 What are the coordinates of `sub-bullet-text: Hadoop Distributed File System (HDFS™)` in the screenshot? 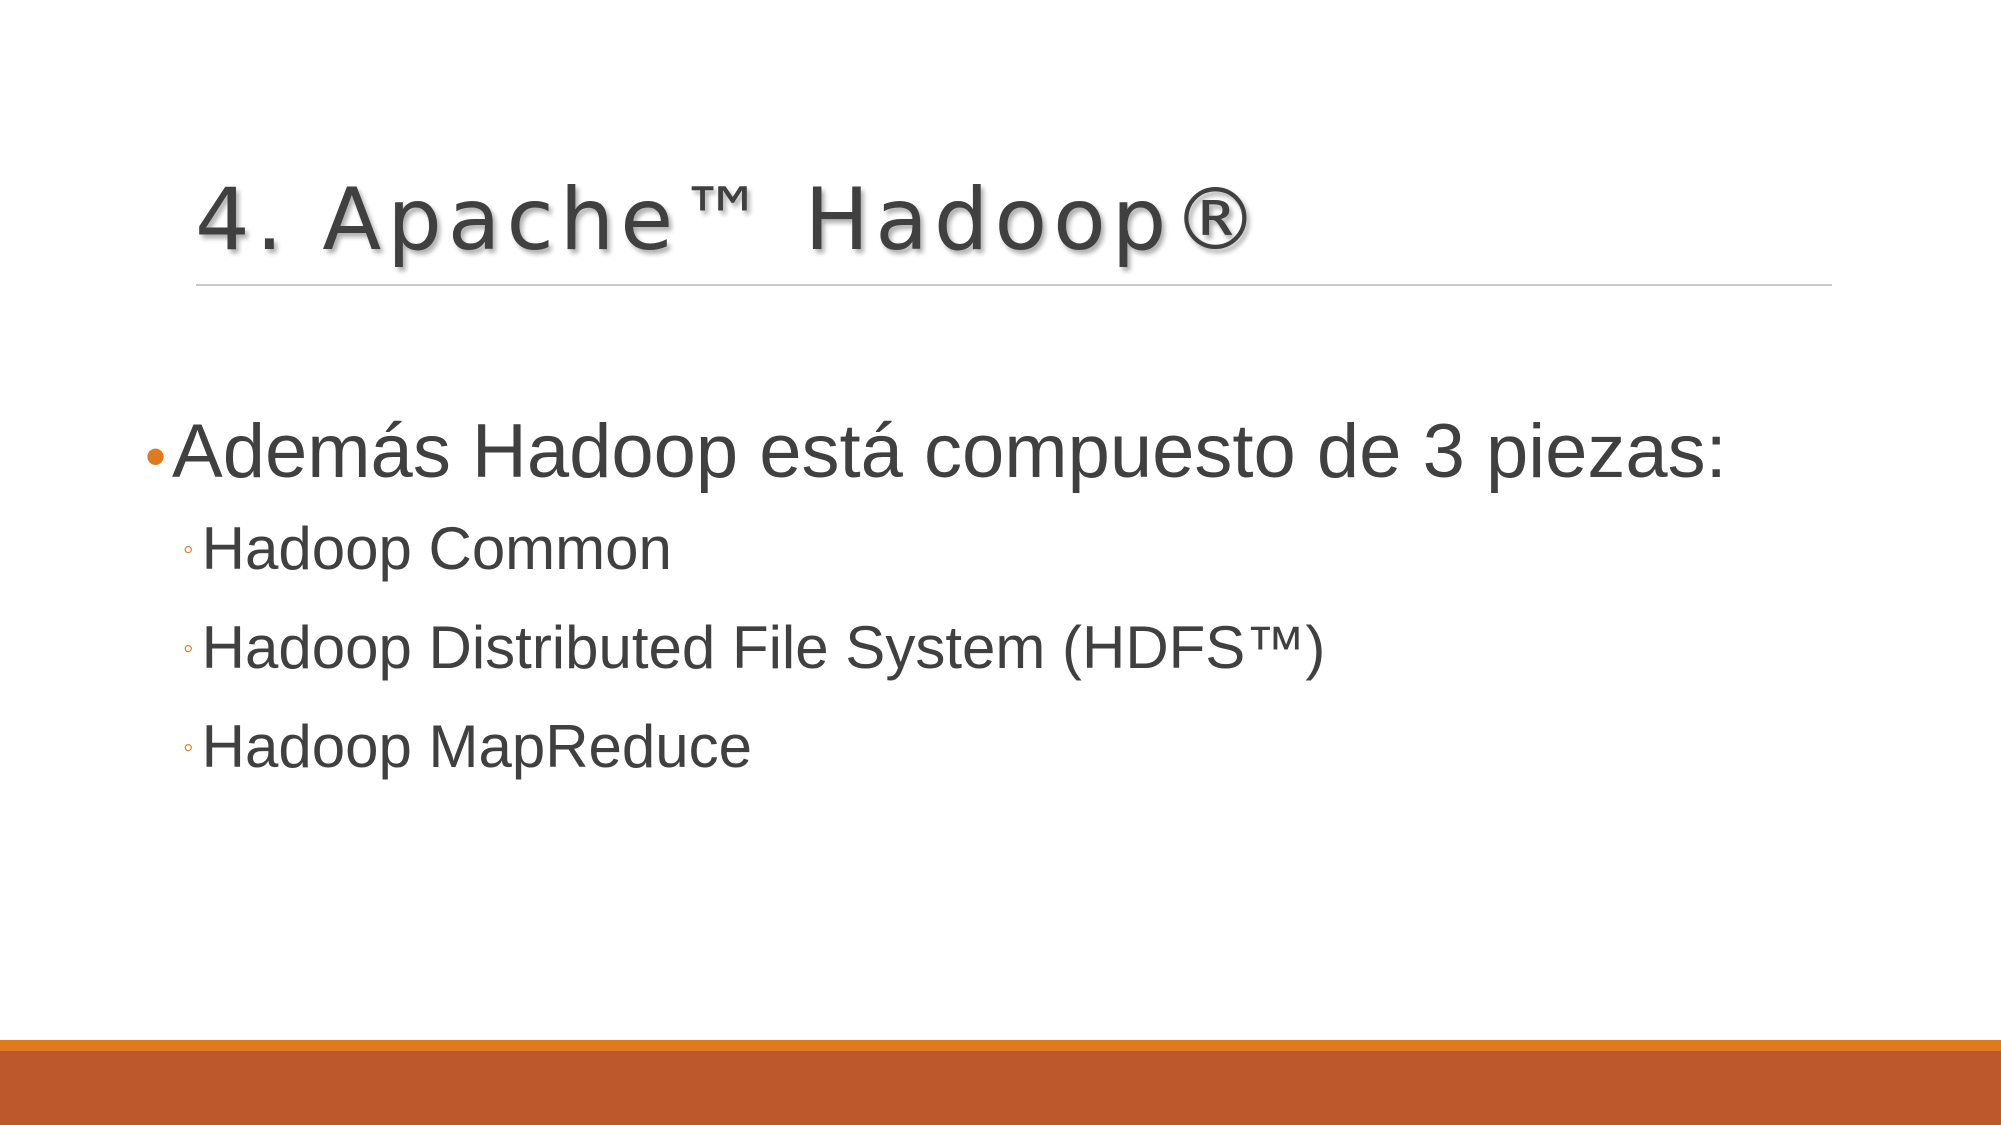 It's located at (763, 647).